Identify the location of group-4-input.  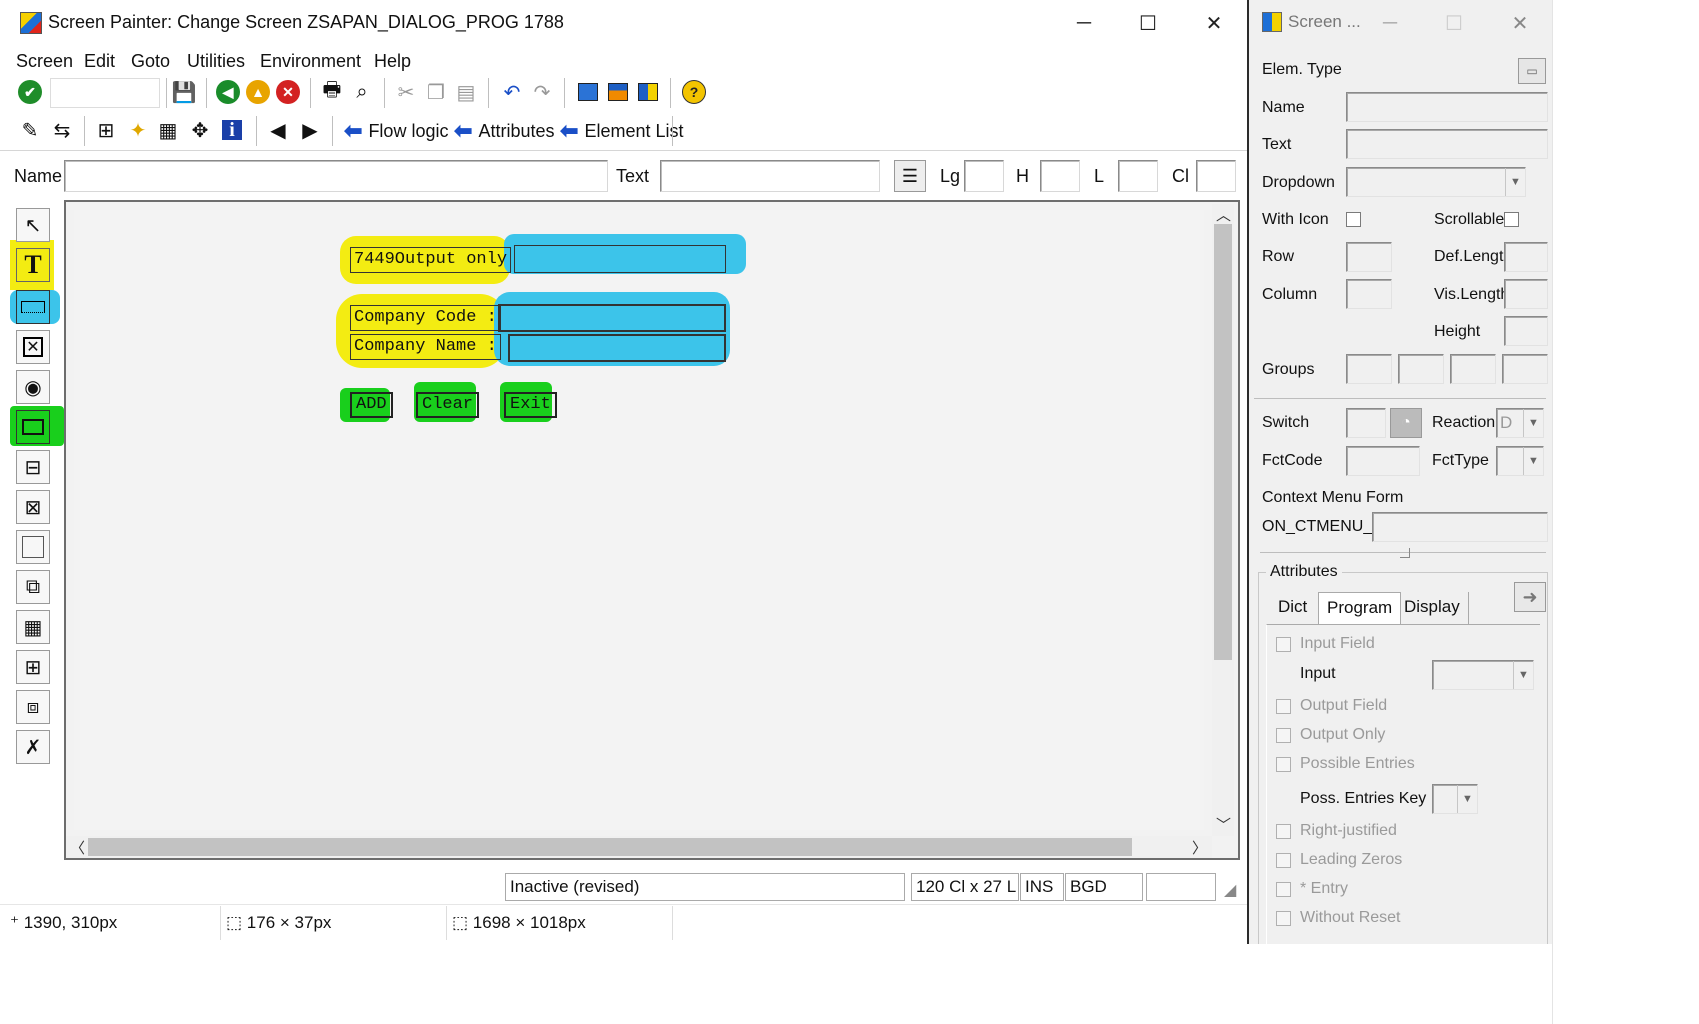
(1525, 369).